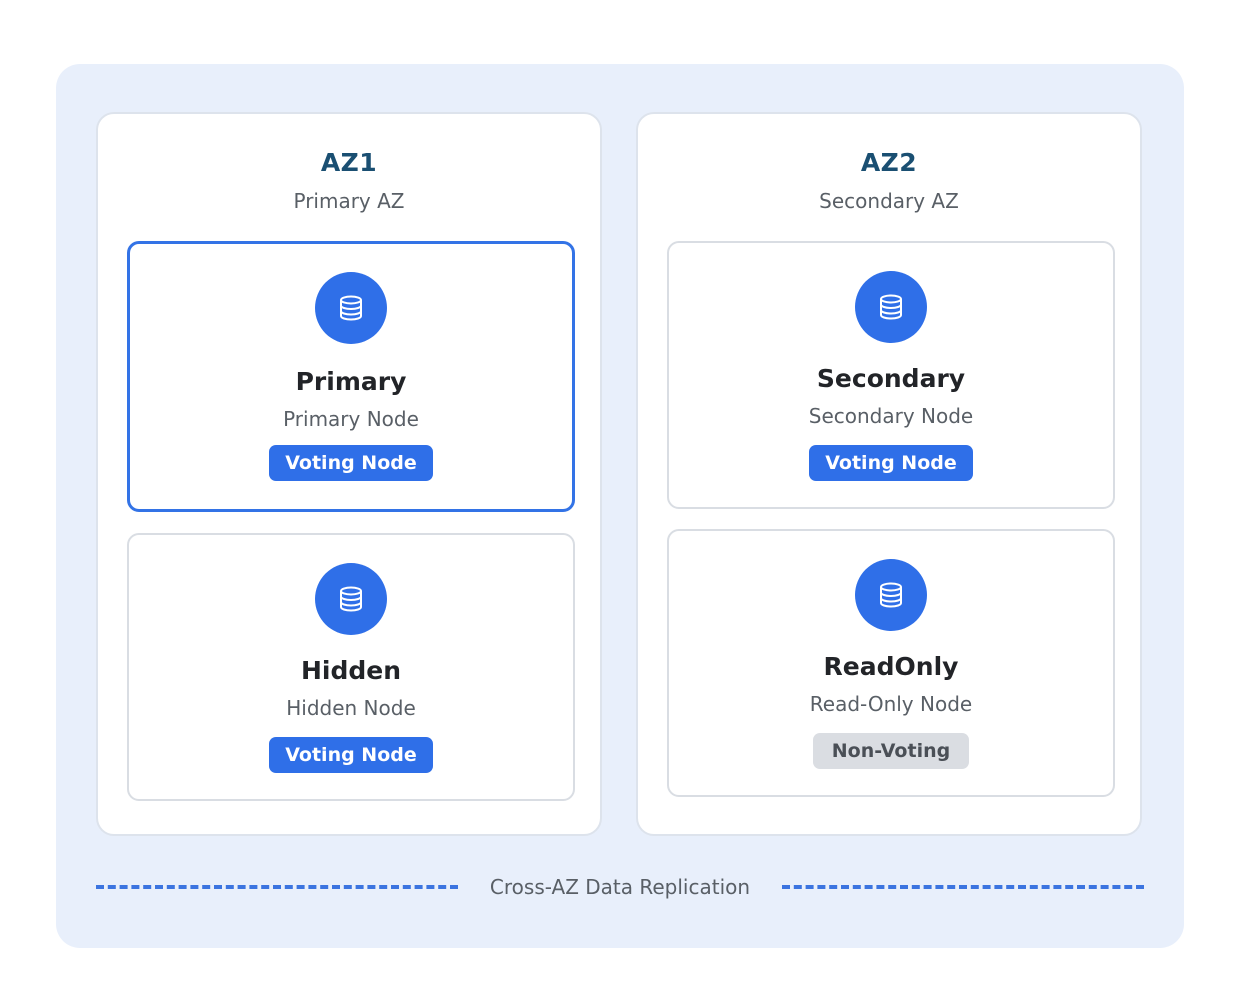  What do you see at coordinates (891, 416) in the screenshot?
I see `node-subtitle: Secondary Node` at bounding box center [891, 416].